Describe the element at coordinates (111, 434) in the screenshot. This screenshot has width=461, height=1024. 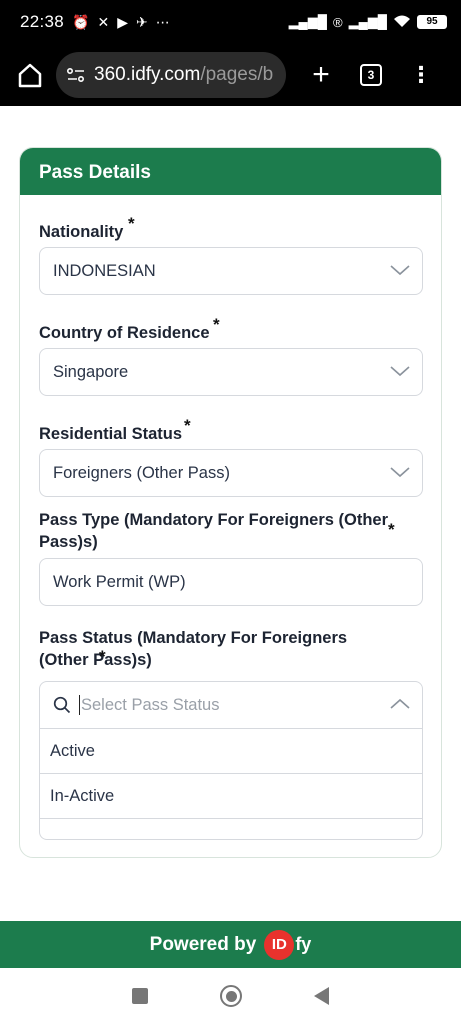
I see `residential-status-label: Residential Status` at that location.